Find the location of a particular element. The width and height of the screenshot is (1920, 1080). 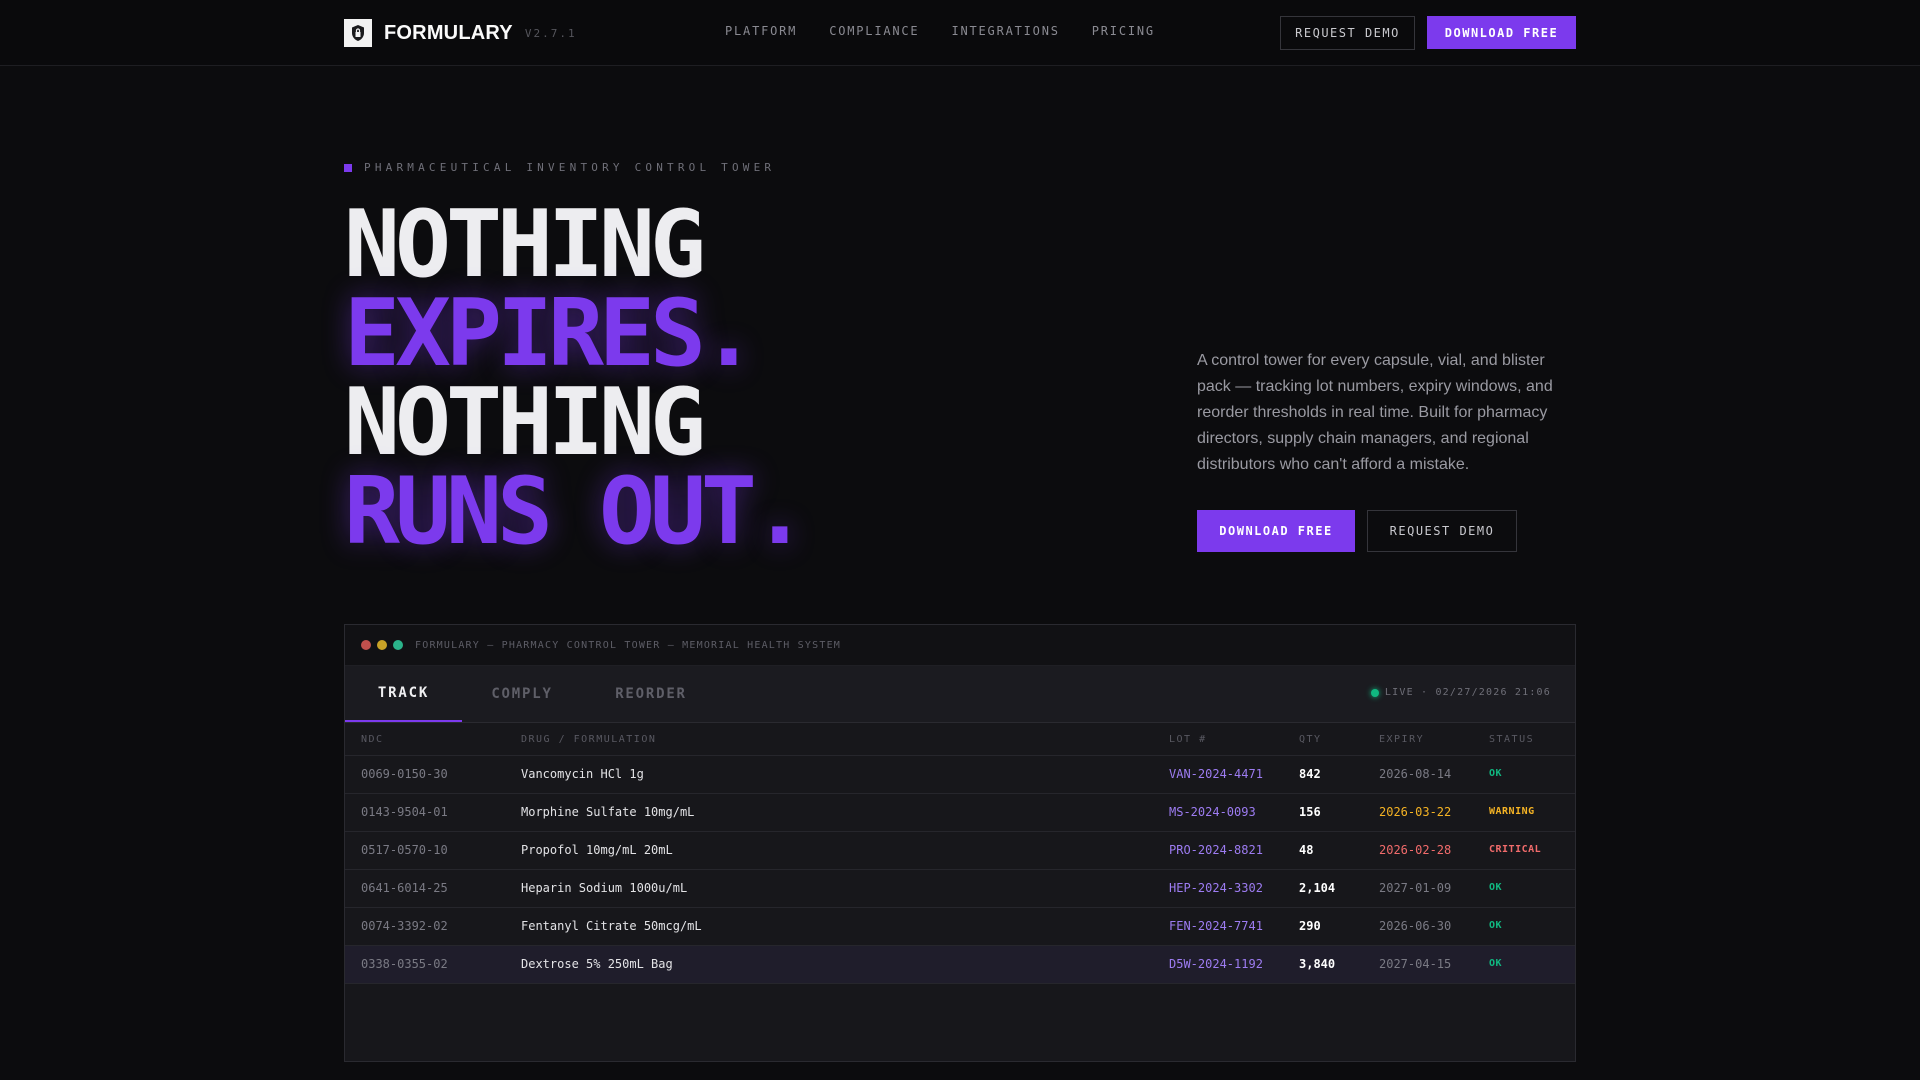

column-header-drug: DRUG / FORMULATION is located at coordinates (588, 739).